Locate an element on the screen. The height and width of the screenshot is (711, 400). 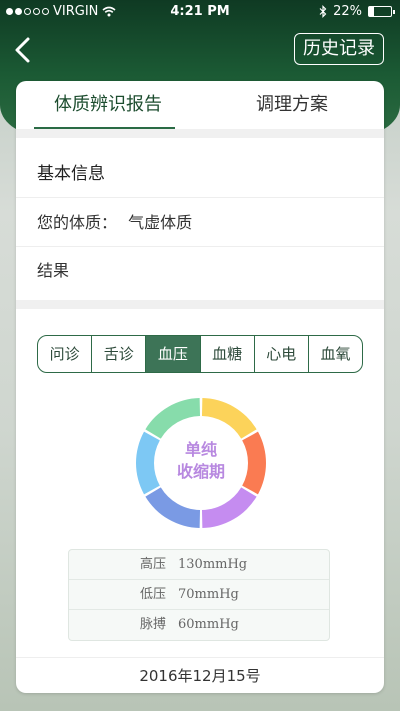
diagnosis-segment-control: 问诊 舌诊 血压 血糖 心电 血氧 is located at coordinates (200, 354).